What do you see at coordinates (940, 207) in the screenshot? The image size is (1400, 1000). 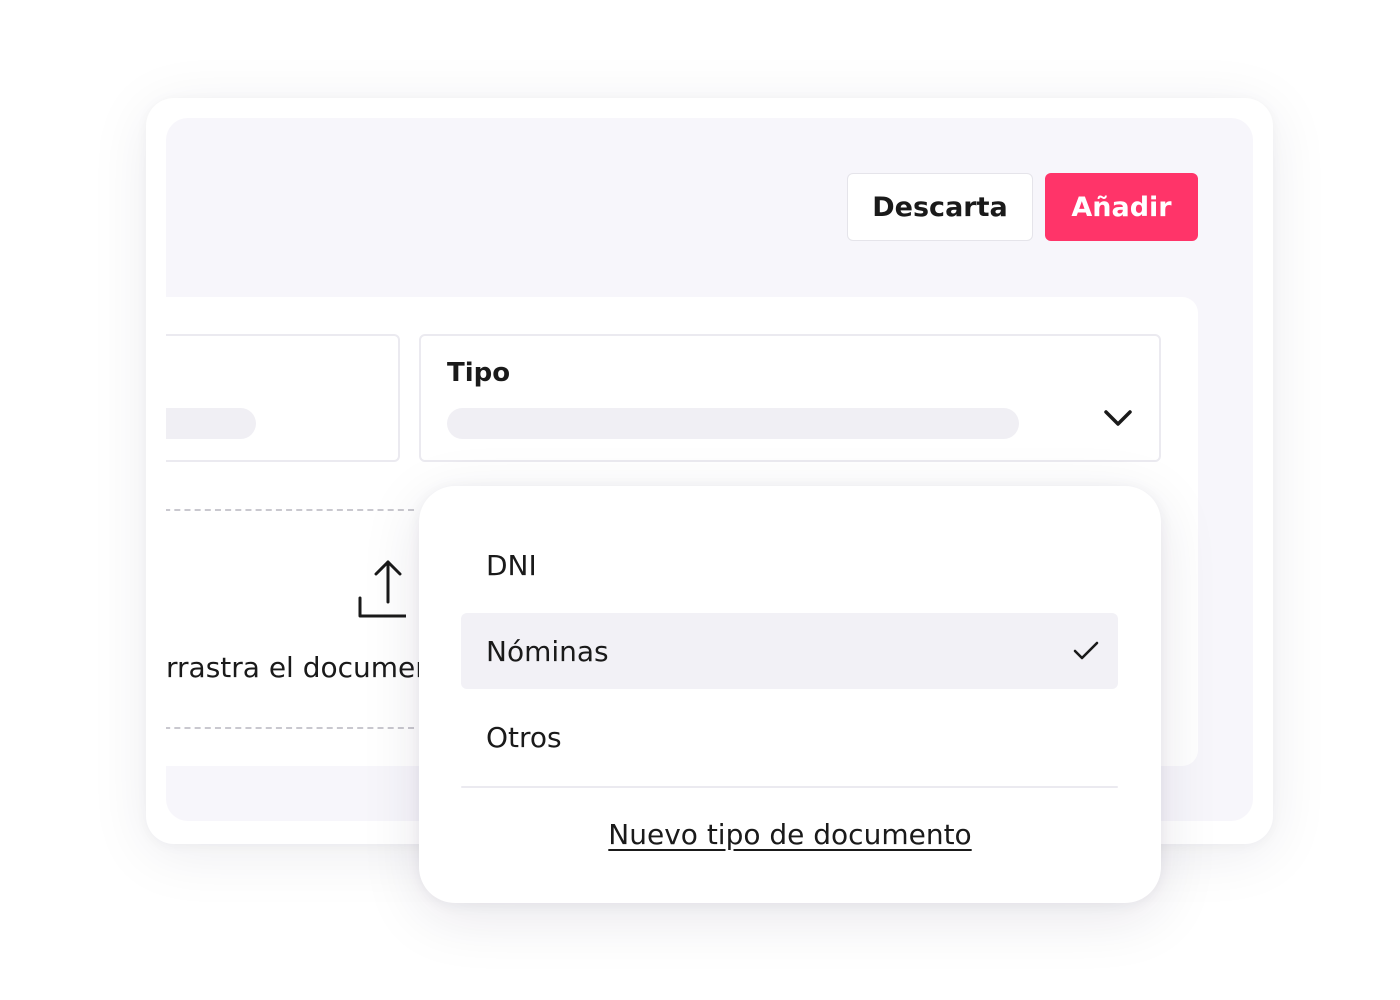 I see `discard-button: Descarta` at bounding box center [940, 207].